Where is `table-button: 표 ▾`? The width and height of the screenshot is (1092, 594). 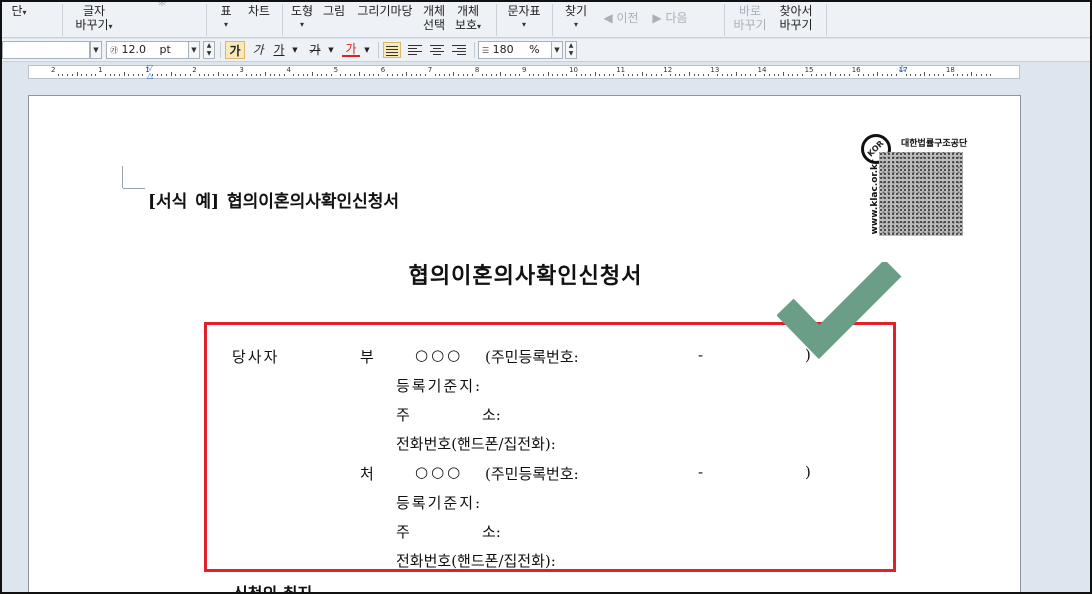
table-button: 표 ▾ is located at coordinates (226, 22).